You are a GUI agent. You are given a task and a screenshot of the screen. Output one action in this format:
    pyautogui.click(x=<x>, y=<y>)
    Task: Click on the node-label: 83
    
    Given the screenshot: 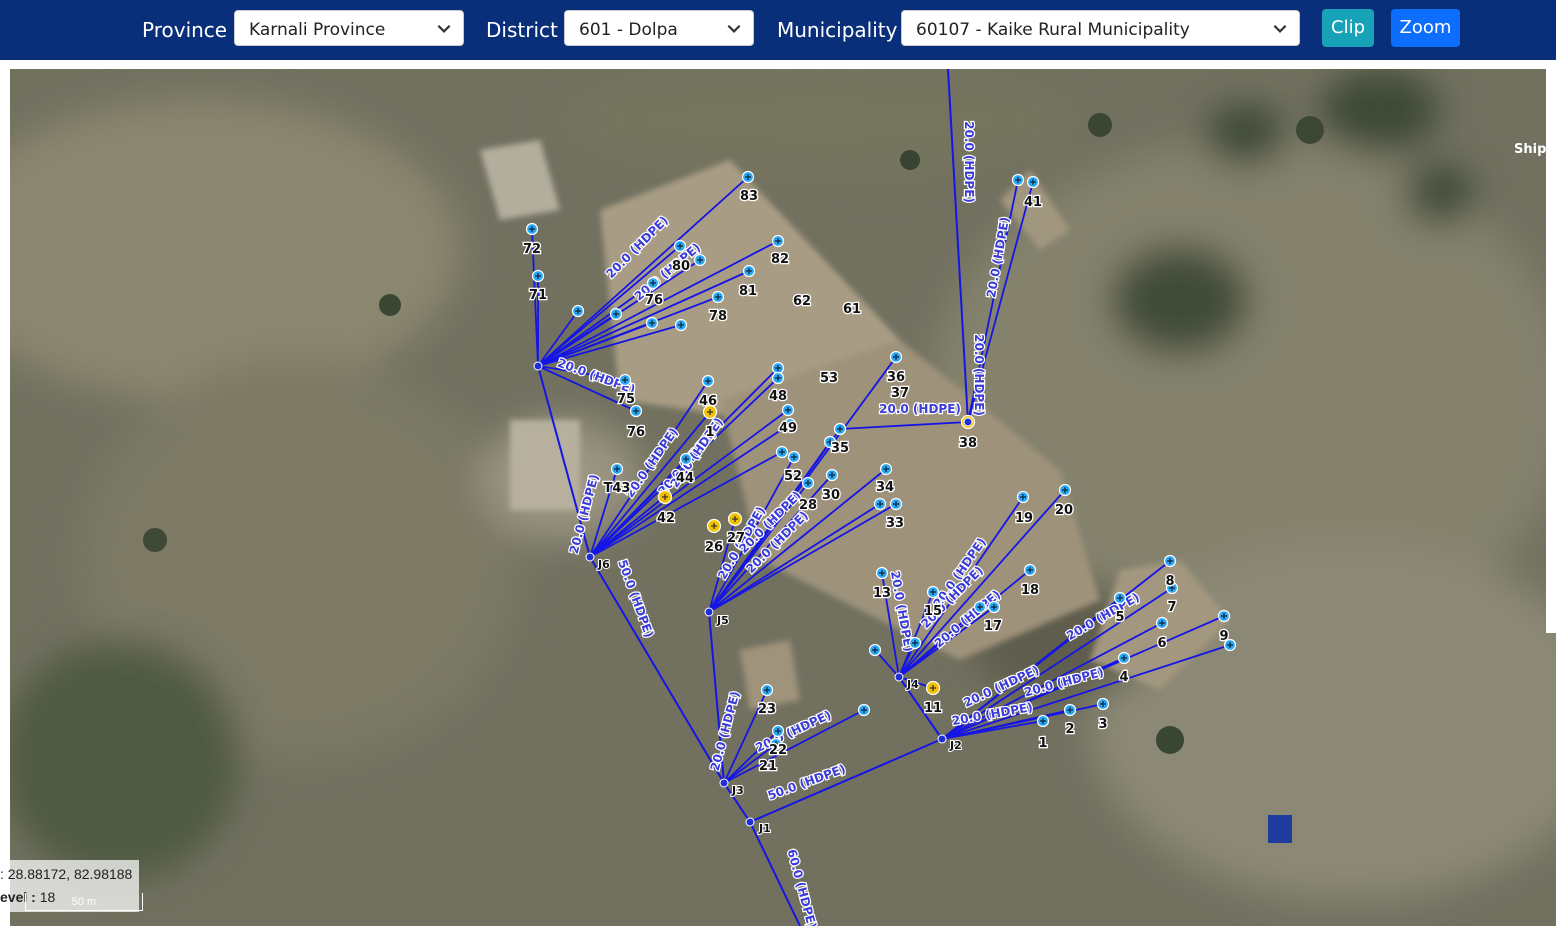 What is the action you would take?
    pyautogui.click(x=749, y=196)
    